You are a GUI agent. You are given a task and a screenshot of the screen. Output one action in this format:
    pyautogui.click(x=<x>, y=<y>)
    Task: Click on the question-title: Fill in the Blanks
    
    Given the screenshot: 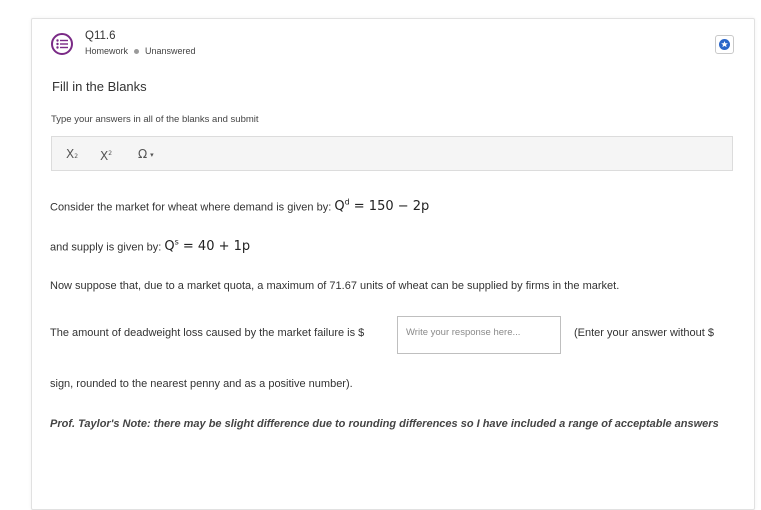 What is the action you would take?
    pyautogui.click(x=99, y=86)
    